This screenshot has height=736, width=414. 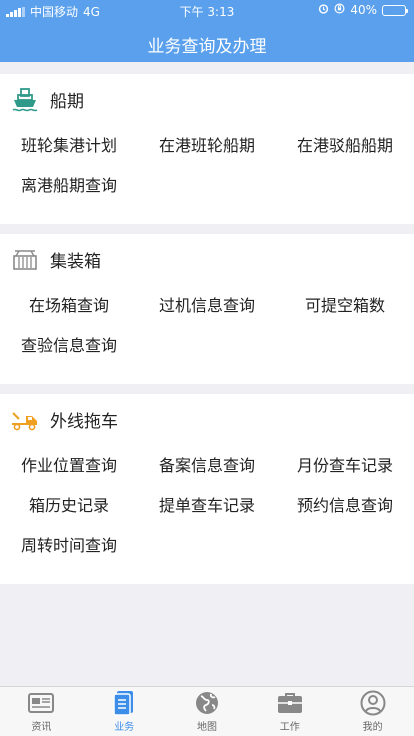 I want to click on menu-item-work-position: 作业位置查询, so click(x=69, y=464).